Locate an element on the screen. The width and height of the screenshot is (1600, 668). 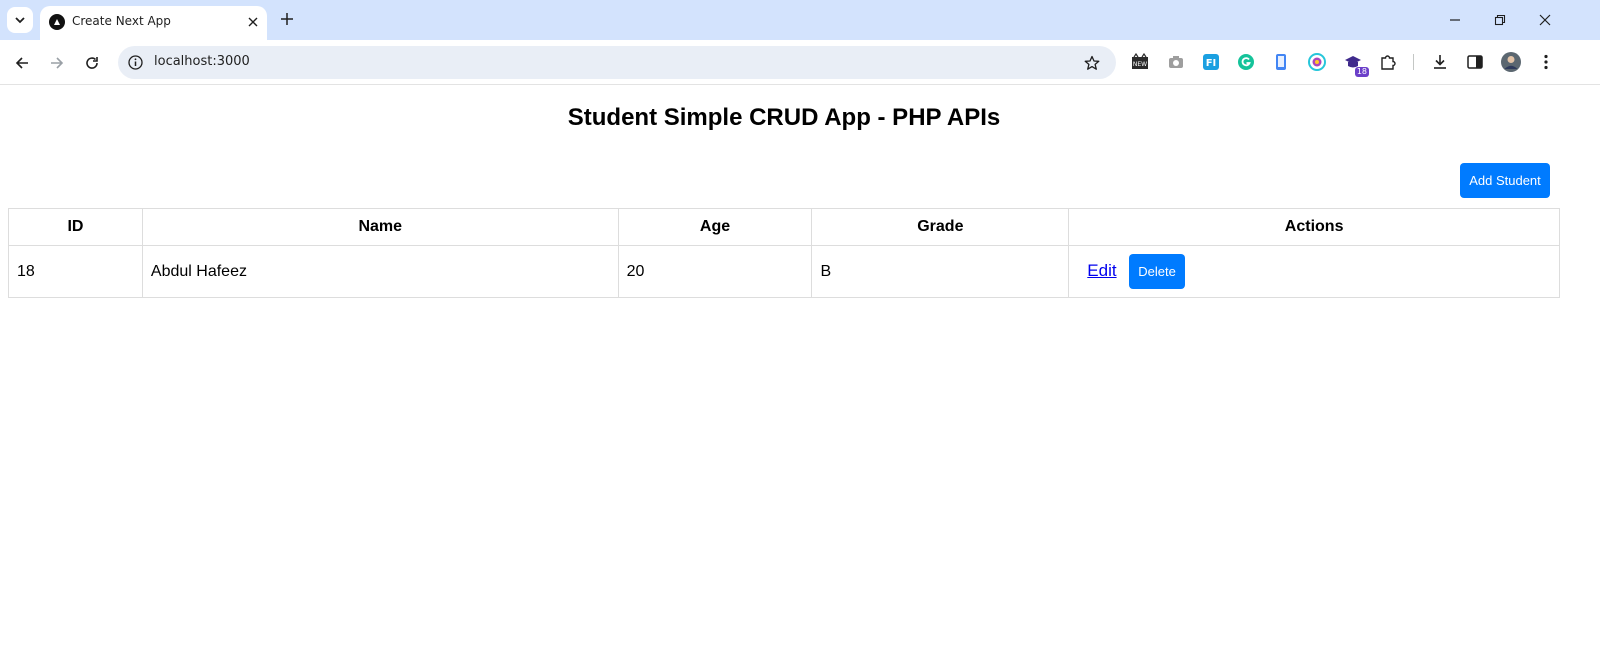
reload-button is located at coordinates (92, 63).